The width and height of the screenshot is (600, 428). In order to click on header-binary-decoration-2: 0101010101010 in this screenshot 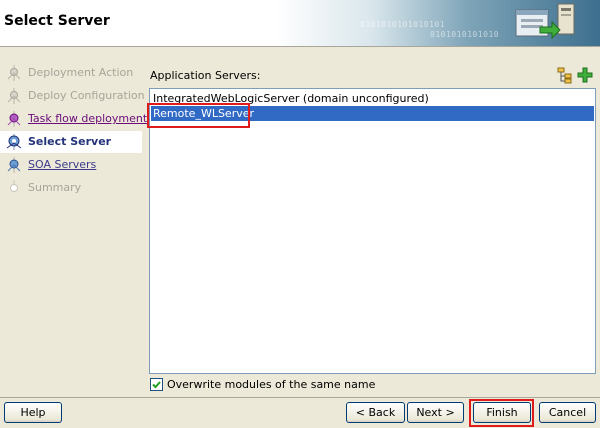, I will do `click(465, 34)`.